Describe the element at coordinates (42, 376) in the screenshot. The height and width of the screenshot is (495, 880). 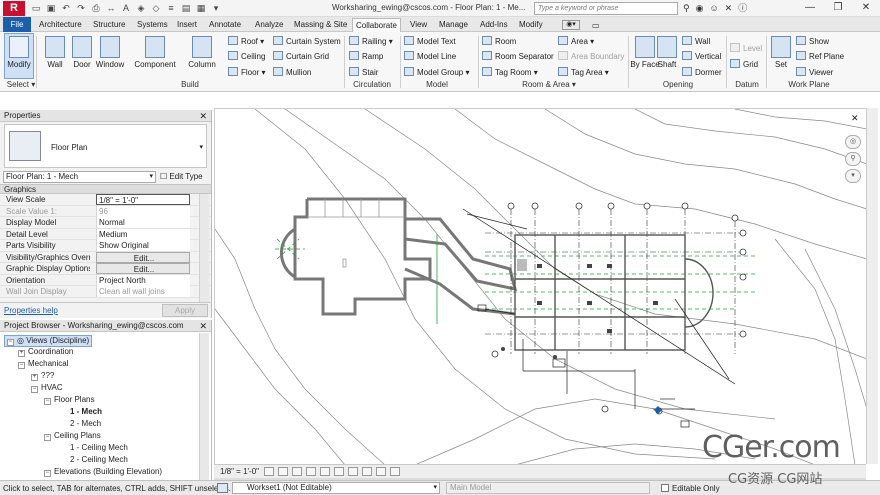
I see `tree-node: +???` at that location.